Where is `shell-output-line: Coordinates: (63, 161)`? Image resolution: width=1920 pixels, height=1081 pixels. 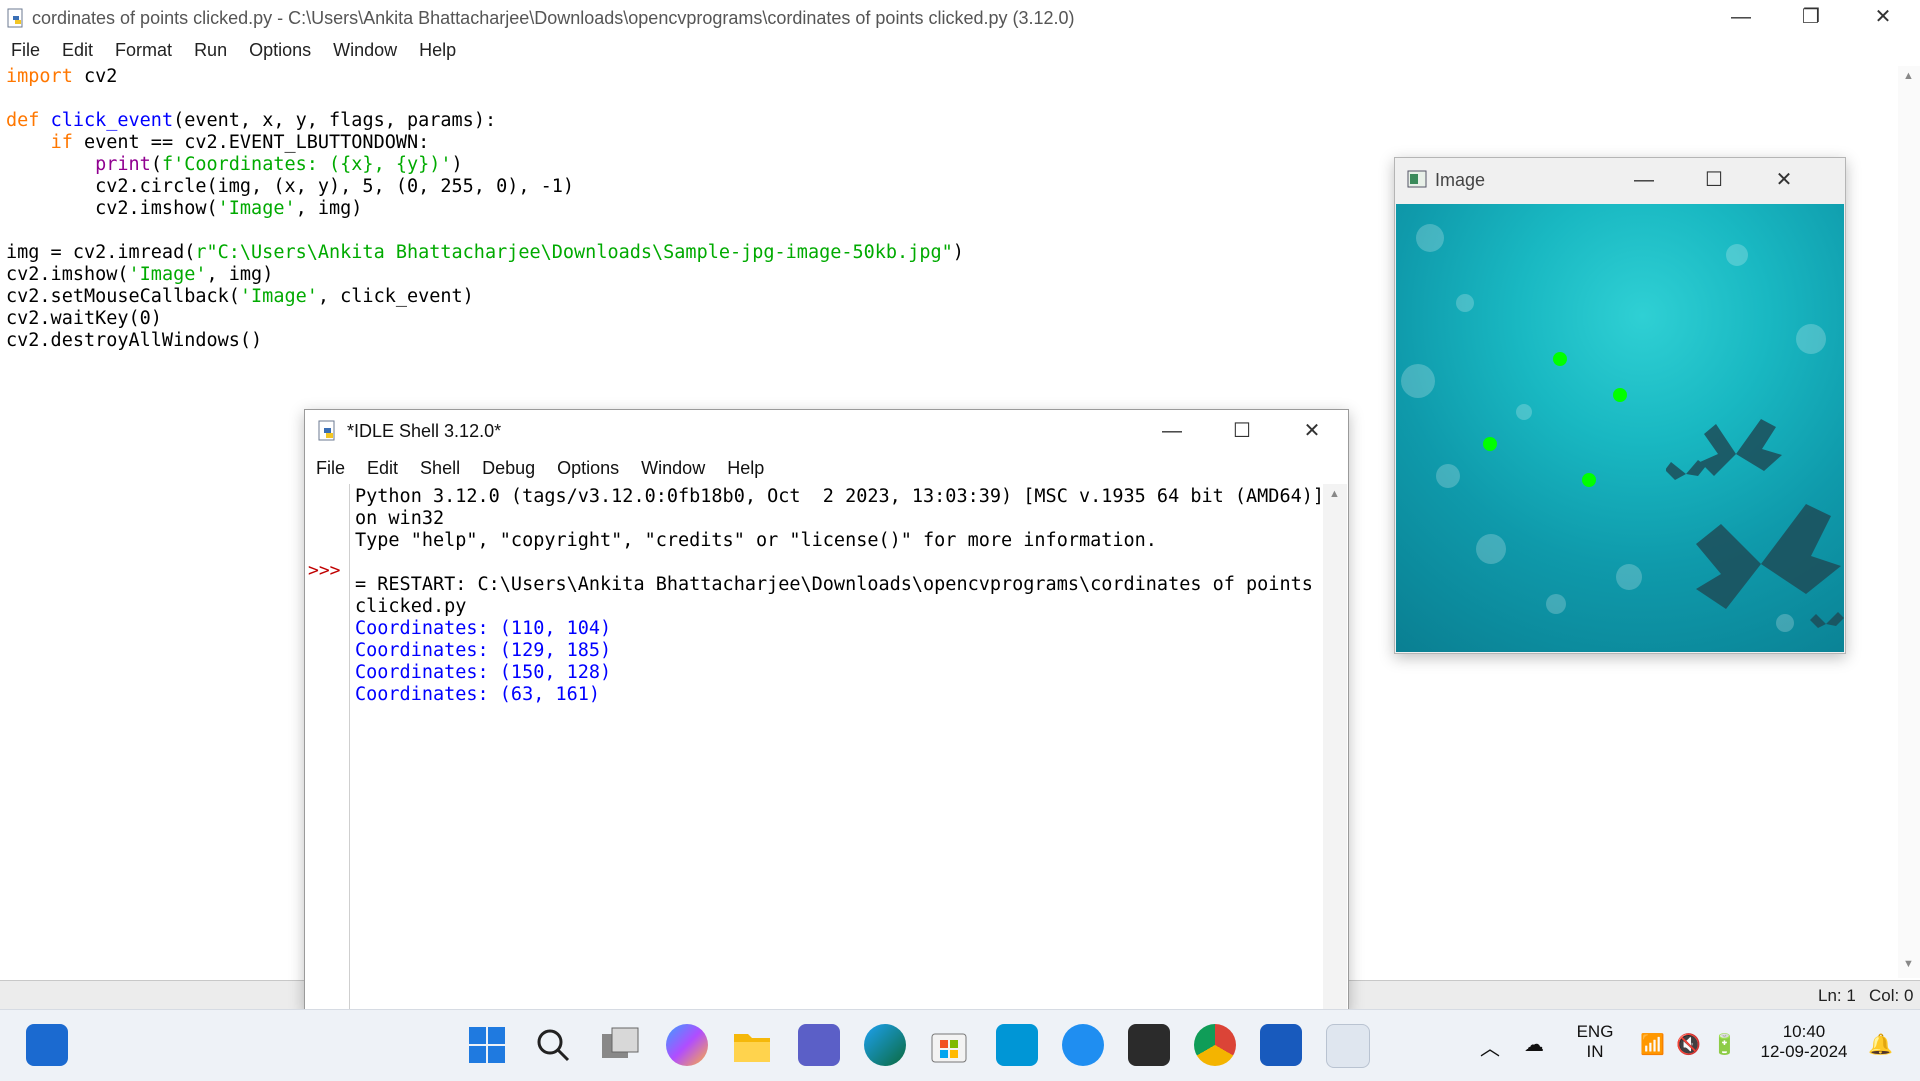
shell-output-line: Coordinates: (63, 161) is located at coordinates (478, 694).